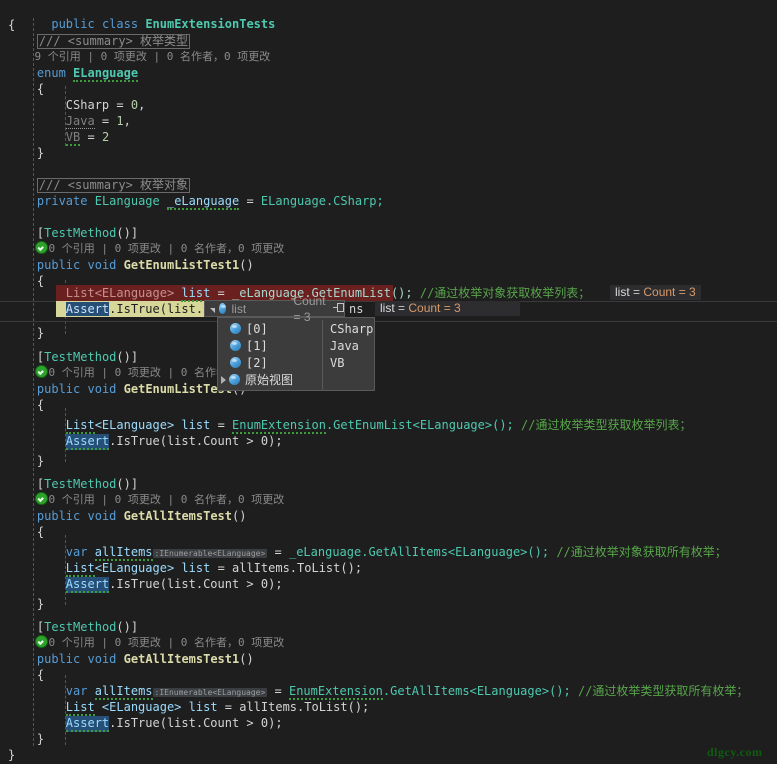  I want to click on var-list: list, so click(196, 425).